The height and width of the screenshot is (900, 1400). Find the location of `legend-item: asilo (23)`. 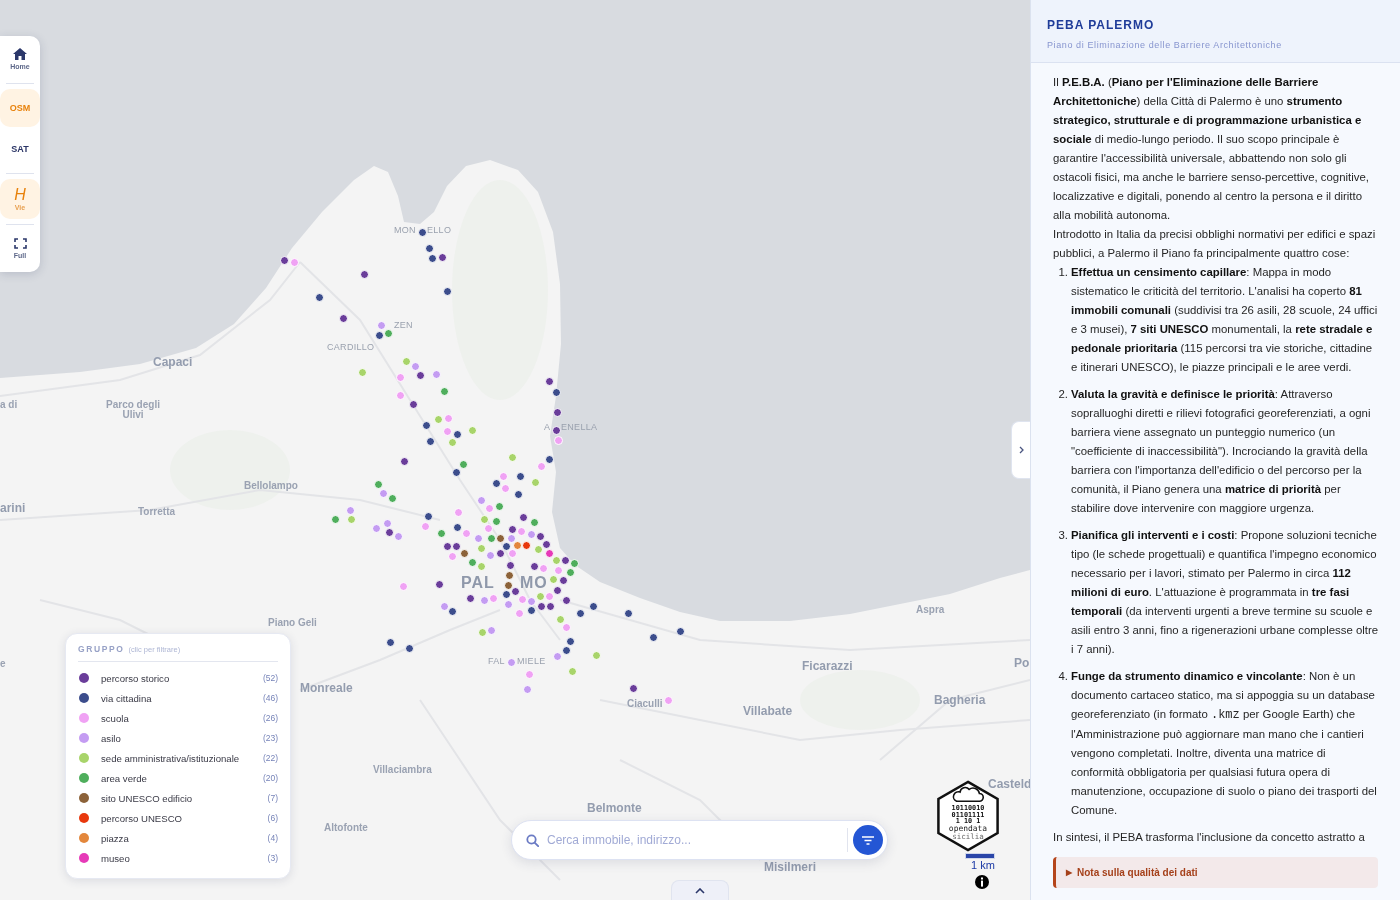

legend-item: asilo (23) is located at coordinates (178, 738).